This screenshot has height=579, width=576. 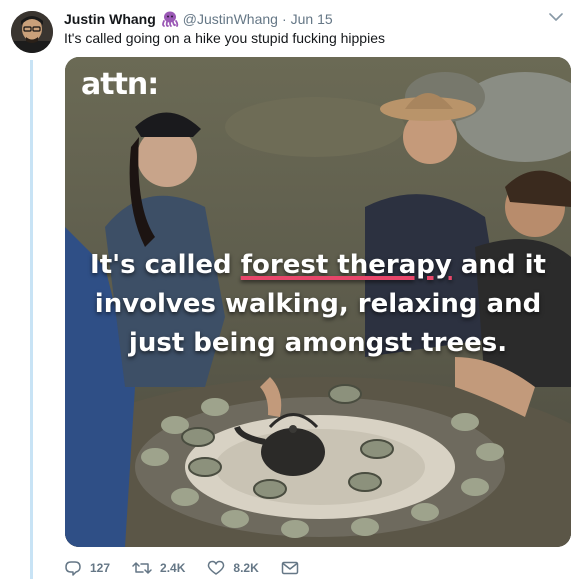 What do you see at coordinates (216, 567) in the screenshot?
I see `heart-icon` at bounding box center [216, 567].